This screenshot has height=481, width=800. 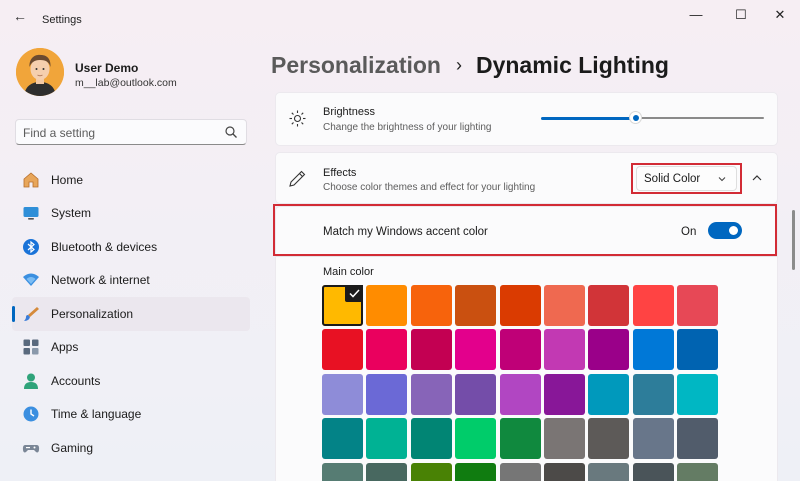 What do you see at coordinates (297, 118) in the screenshot?
I see `brightness-icon` at bounding box center [297, 118].